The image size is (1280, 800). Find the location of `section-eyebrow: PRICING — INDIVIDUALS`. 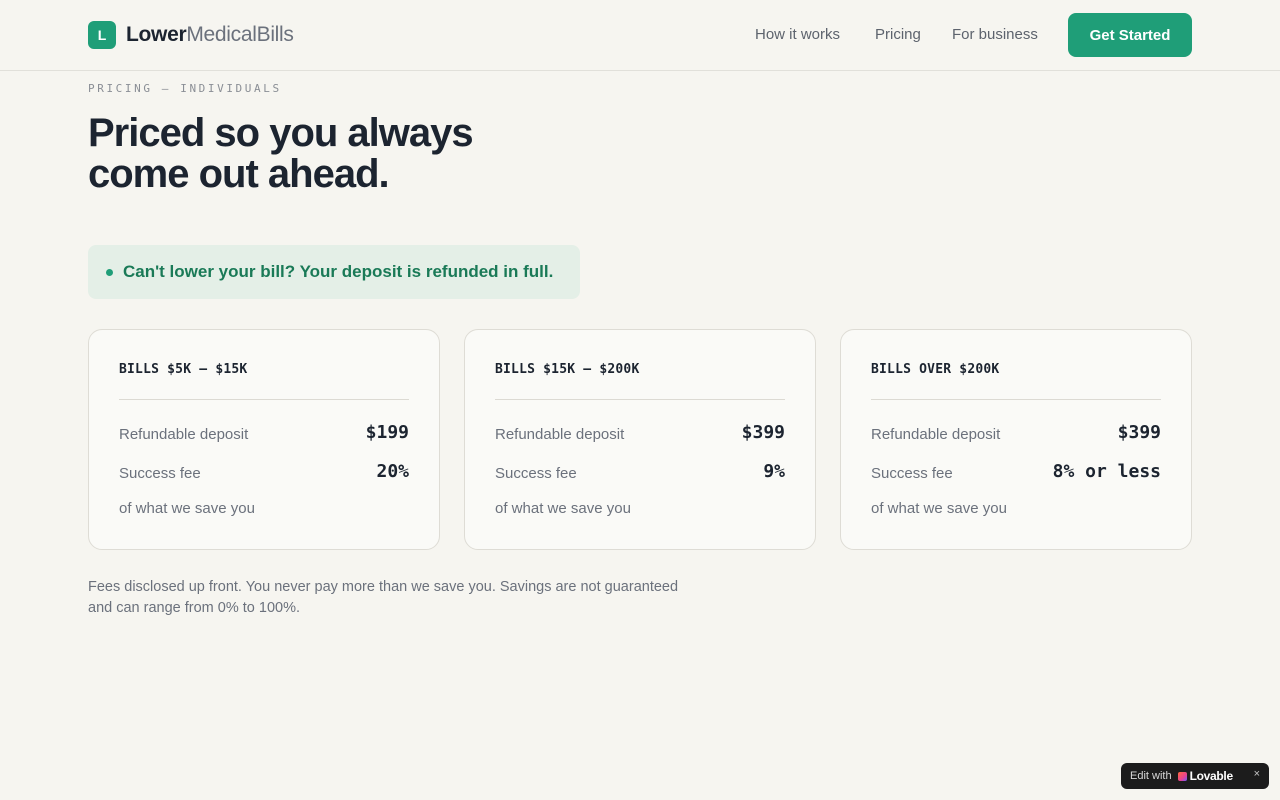

section-eyebrow: PRICING — INDIVIDUALS is located at coordinates (185, 88).